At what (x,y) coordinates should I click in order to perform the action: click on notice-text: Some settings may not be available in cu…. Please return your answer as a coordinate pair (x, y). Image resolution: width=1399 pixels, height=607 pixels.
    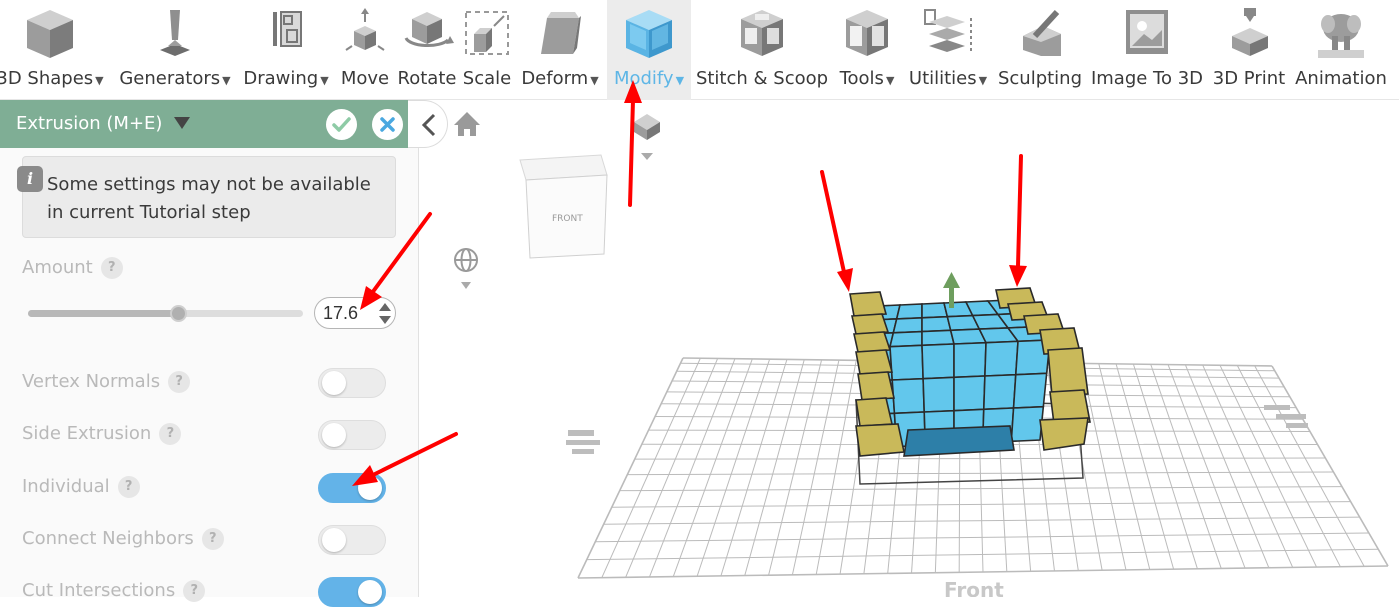
    Looking at the image, I should click on (212, 199).